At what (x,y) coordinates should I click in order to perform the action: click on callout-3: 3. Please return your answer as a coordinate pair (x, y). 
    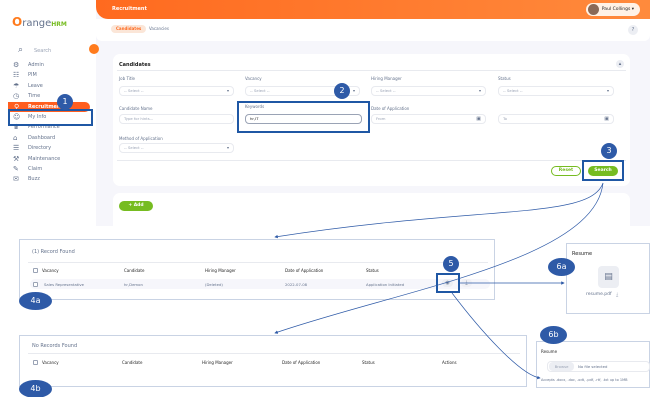
    Looking at the image, I should click on (609, 151).